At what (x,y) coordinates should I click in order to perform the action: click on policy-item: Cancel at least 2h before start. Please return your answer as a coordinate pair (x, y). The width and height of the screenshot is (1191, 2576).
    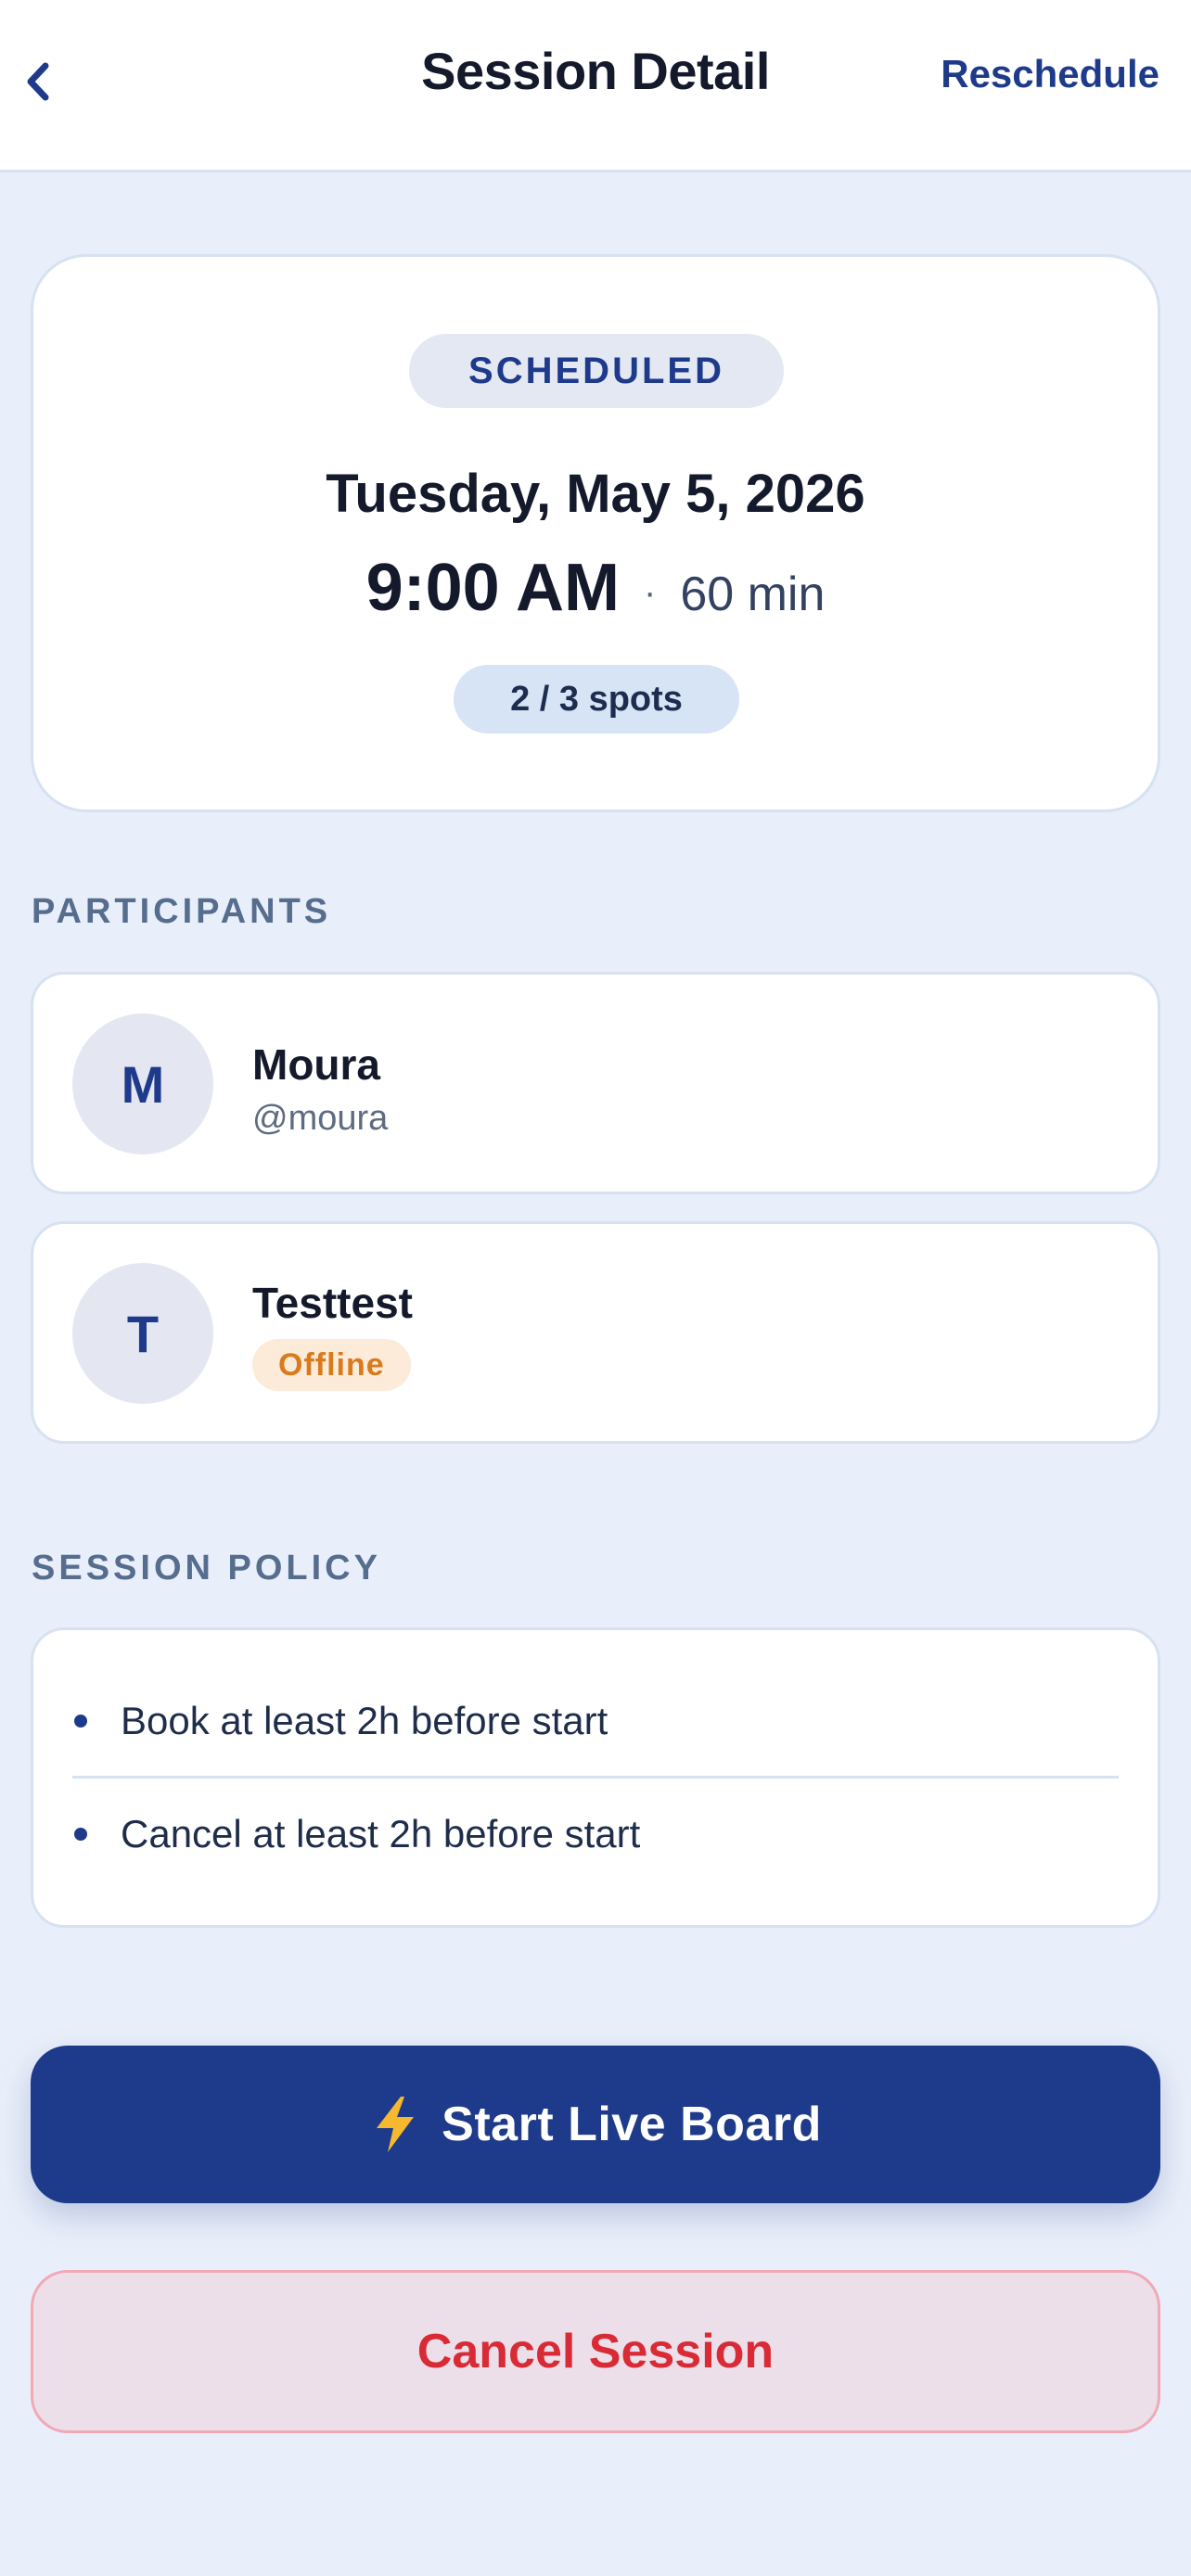
    Looking at the image, I should click on (595, 1834).